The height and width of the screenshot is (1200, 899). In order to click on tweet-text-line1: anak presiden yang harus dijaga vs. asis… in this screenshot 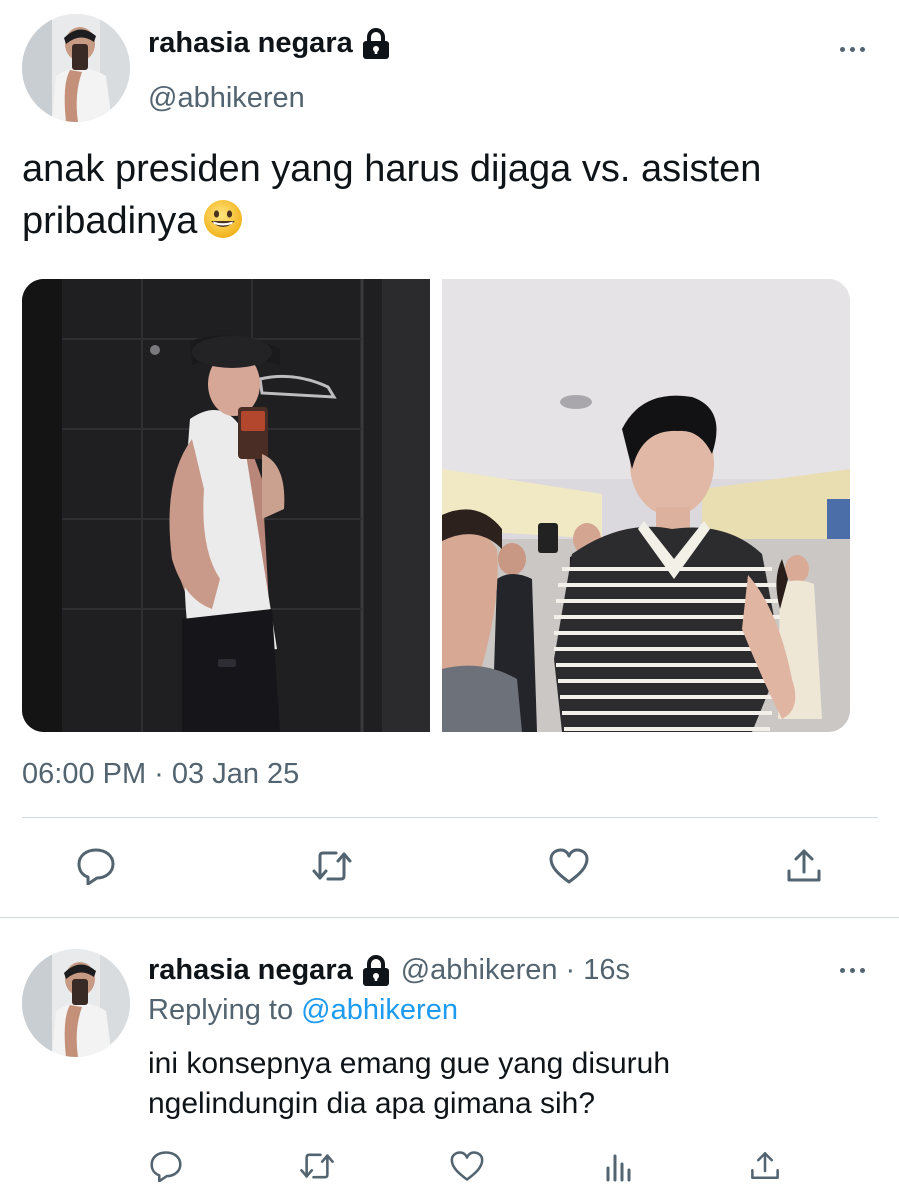, I will do `click(392, 169)`.